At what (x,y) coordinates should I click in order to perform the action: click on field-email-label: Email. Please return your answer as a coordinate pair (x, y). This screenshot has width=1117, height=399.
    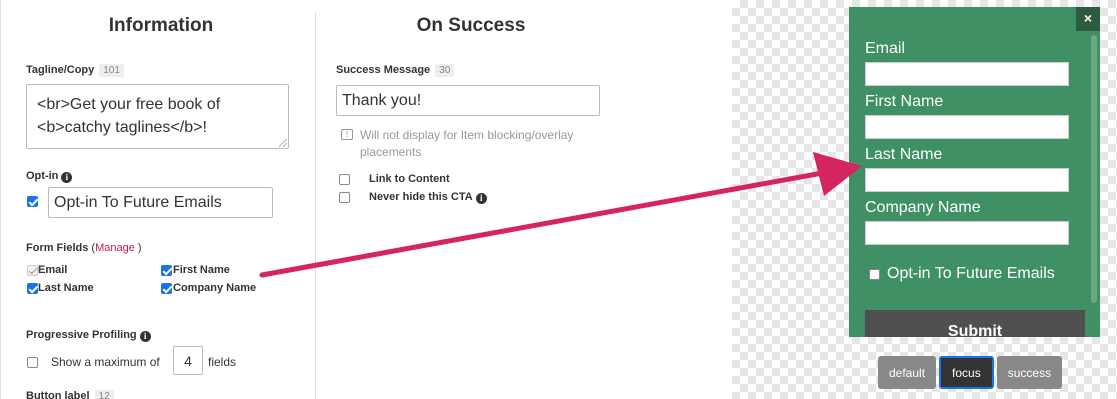
    Looking at the image, I should click on (53, 270).